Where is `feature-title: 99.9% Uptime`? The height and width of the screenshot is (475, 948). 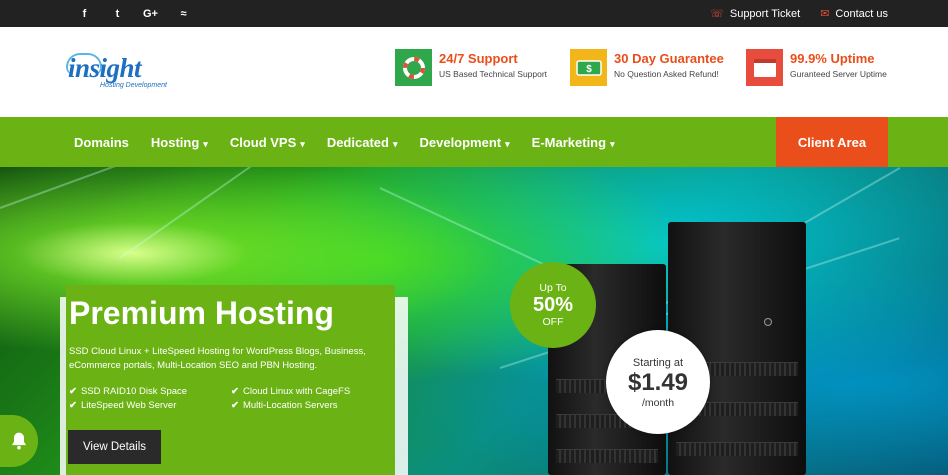 feature-title: 99.9% Uptime is located at coordinates (832, 58).